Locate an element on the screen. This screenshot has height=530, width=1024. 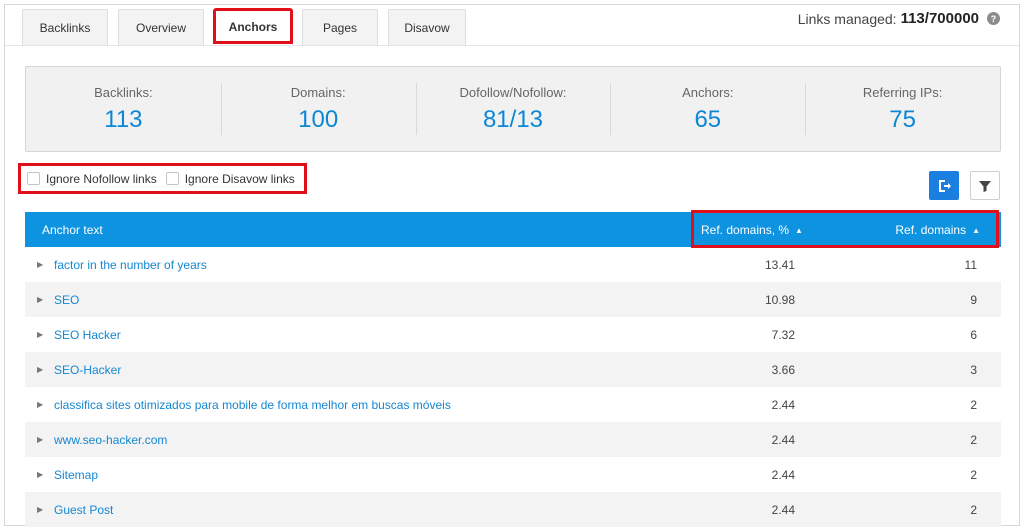
ref-domains-count: 6 is located at coordinates (973, 334).